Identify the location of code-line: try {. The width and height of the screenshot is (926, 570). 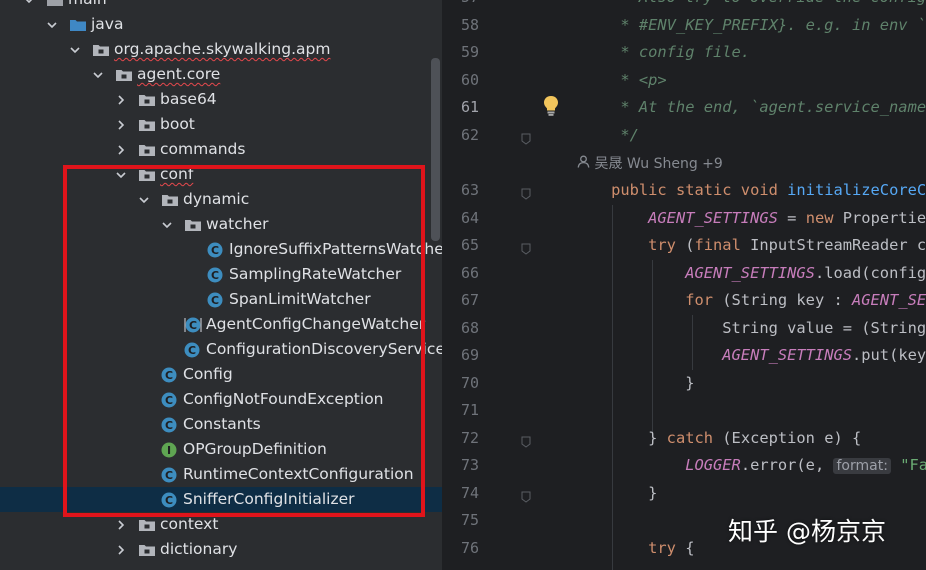
(634, 549).